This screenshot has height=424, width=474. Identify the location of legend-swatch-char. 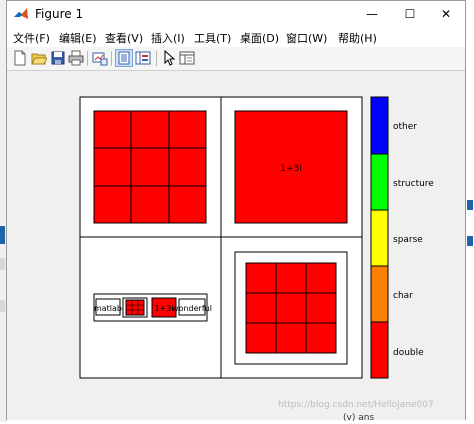
(379, 294).